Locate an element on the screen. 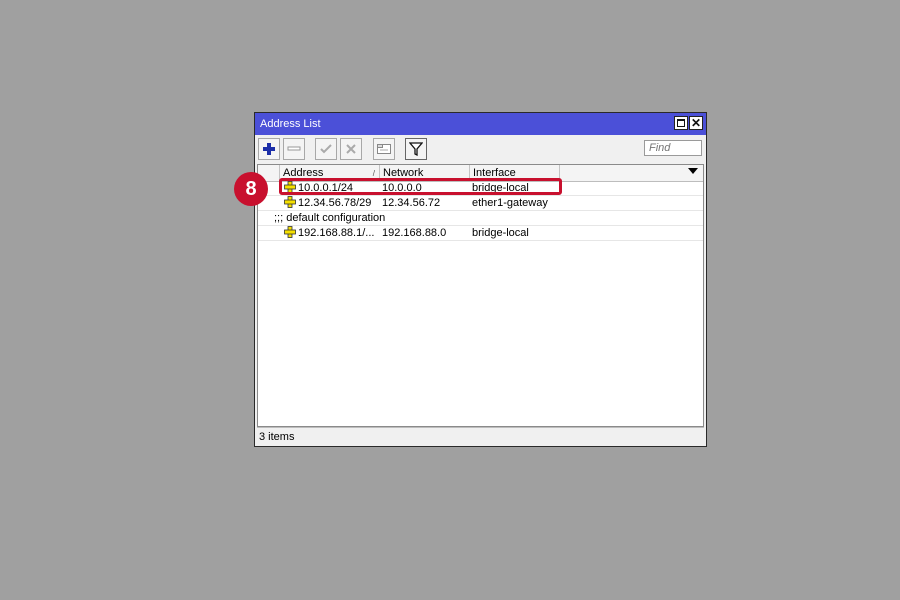 This screenshot has width=900, height=600. network-cell: 192.168.88.0 is located at coordinates (414, 233).